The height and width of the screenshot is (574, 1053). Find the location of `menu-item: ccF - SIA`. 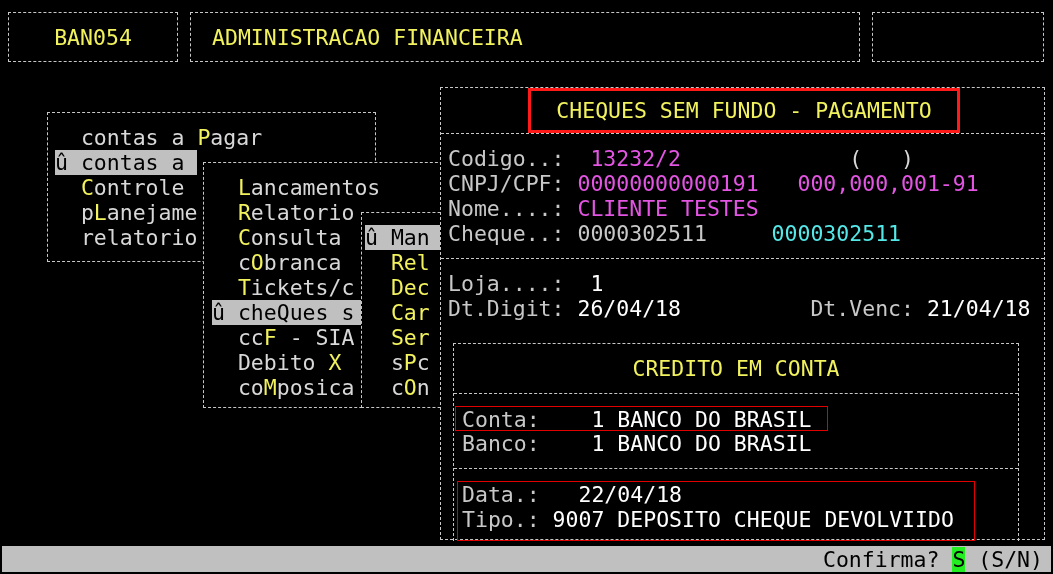

menu-item: ccF - SIA is located at coordinates (296, 337).